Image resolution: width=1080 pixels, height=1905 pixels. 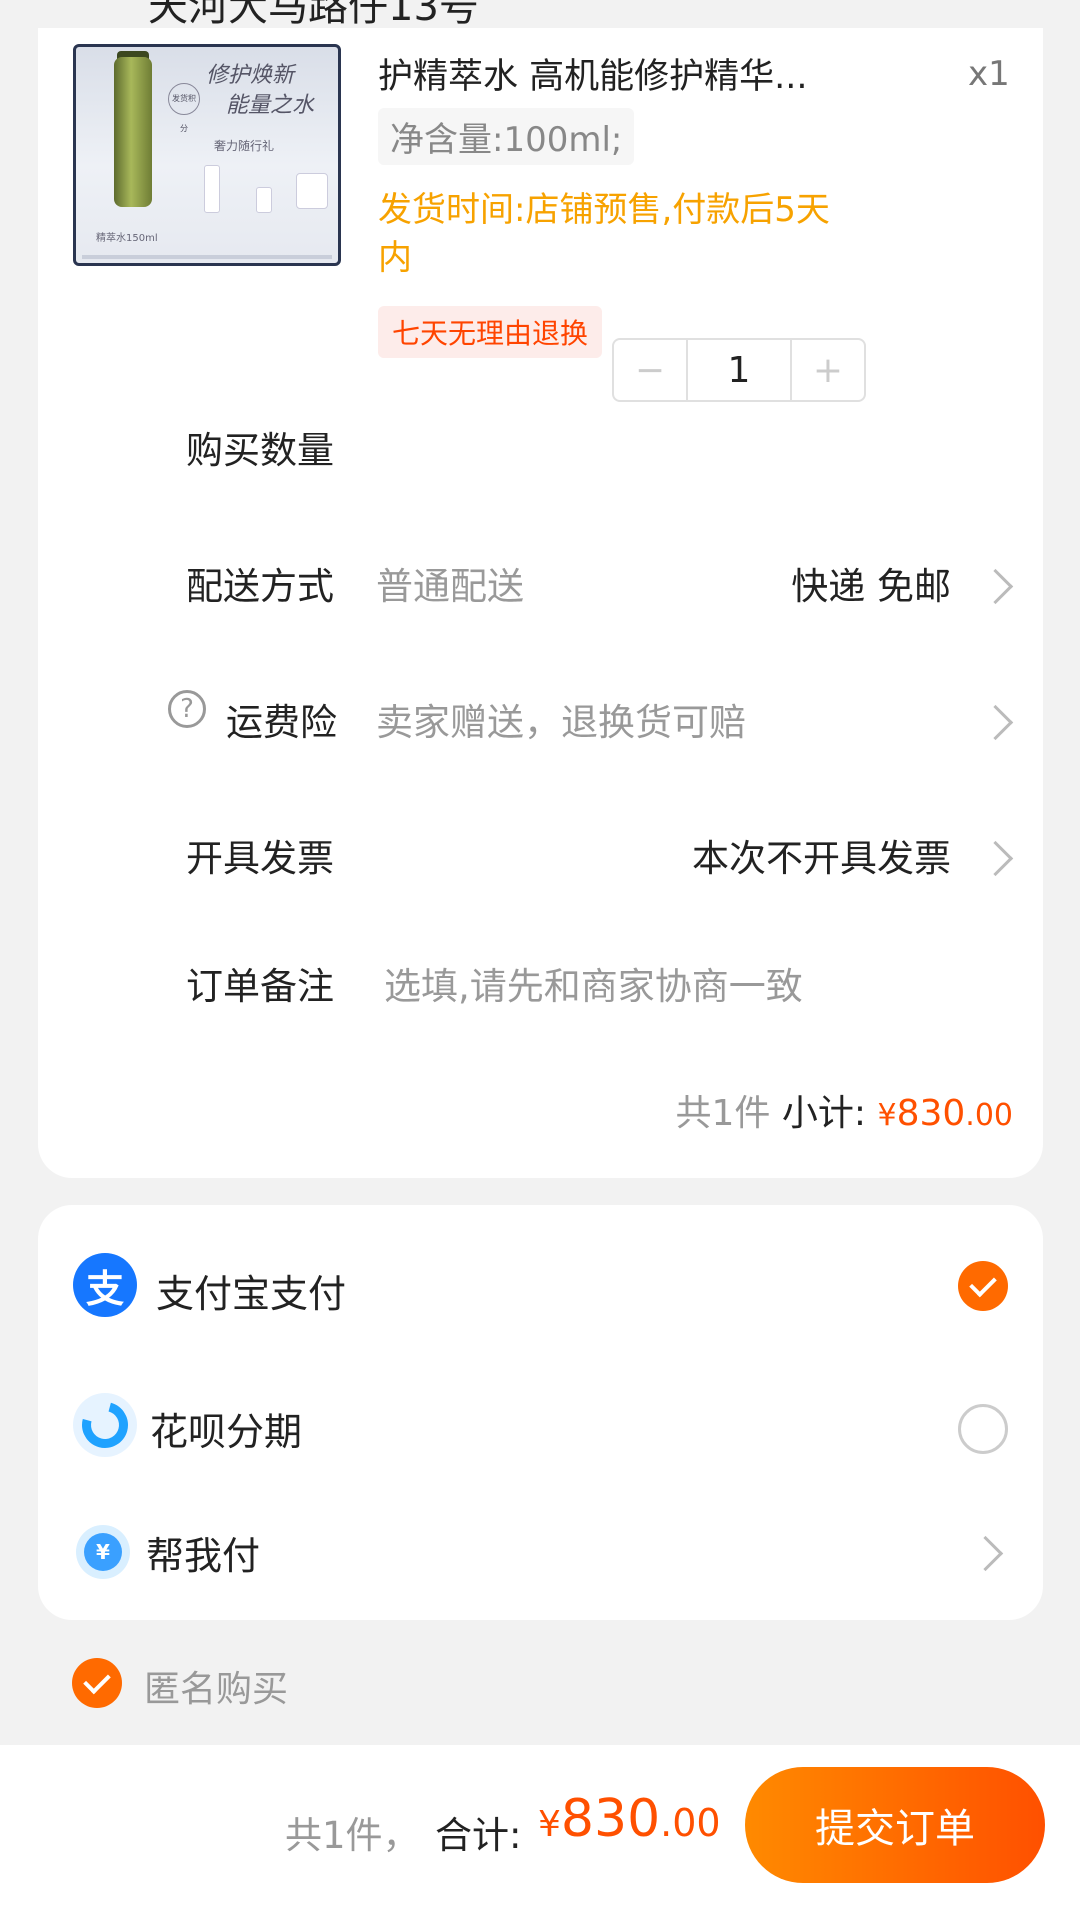 I want to click on invoice-label: 开具发票, so click(x=260, y=858).